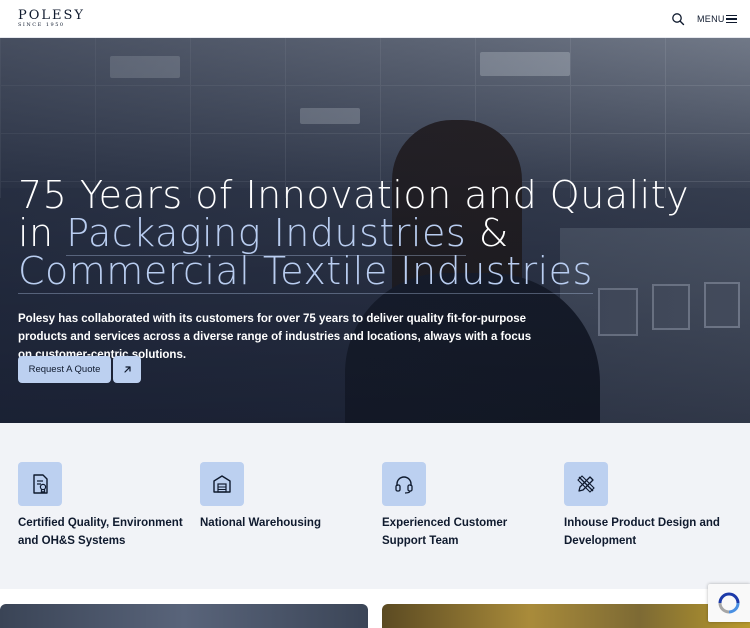 This screenshot has height=628, width=750. What do you see at coordinates (731, 19) in the screenshot?
I see `hamburger-icon` at bounding box center [731, 19].